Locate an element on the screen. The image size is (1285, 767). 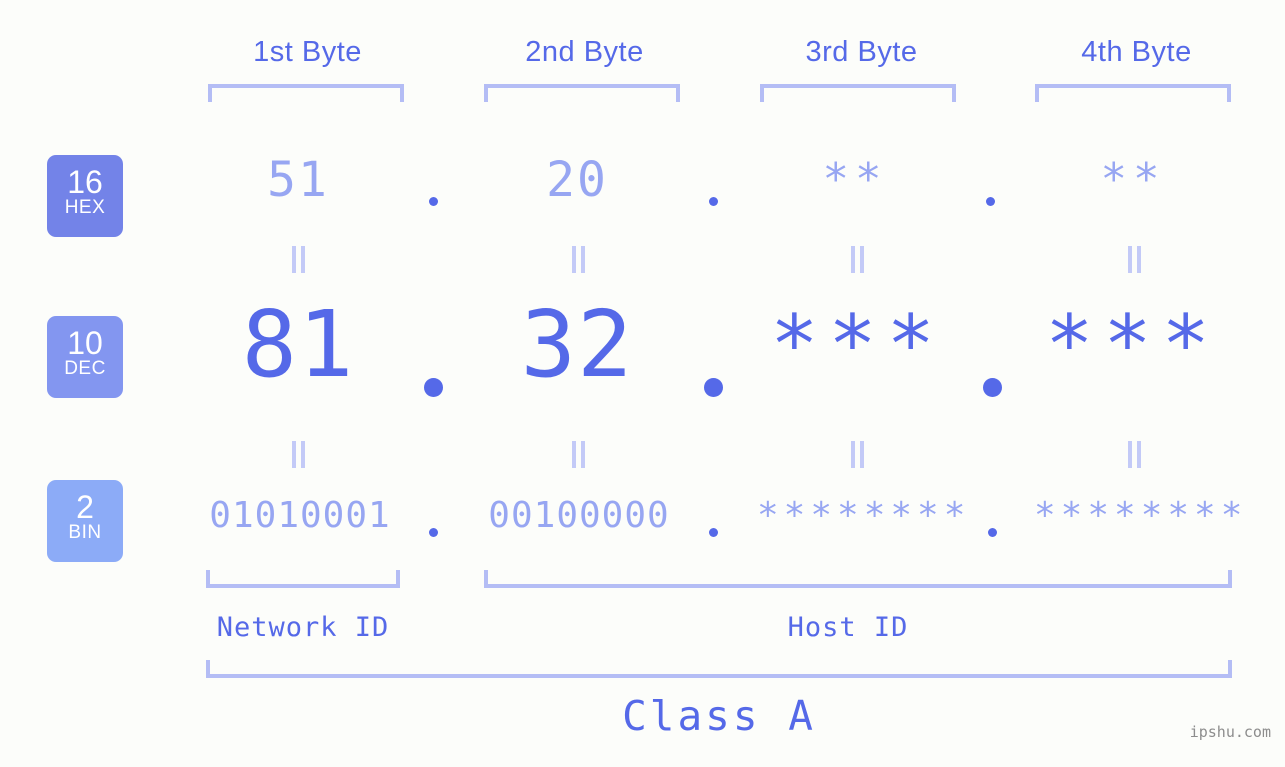
host-id-bracket is located at coordinates (858, 579).